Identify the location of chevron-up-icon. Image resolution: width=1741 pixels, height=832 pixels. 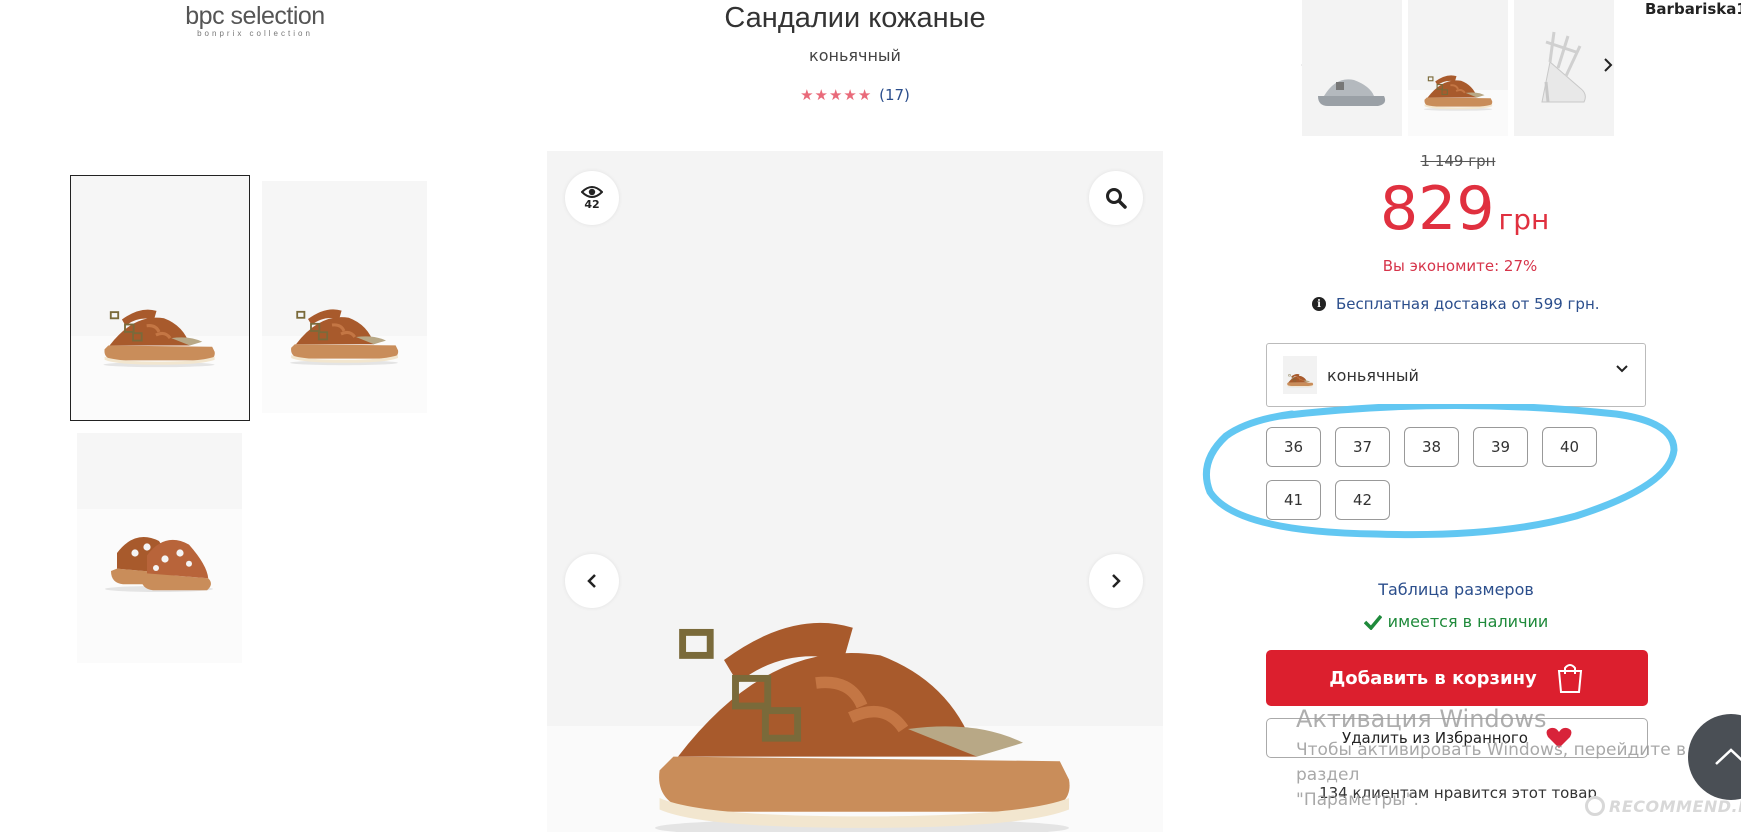
(1728, 756).